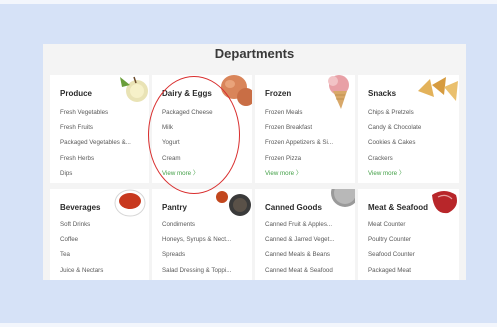  Describe the element at coordinates (394, 115) in the screenshot. I see `list-item: Chips & Pretzels` at that location.